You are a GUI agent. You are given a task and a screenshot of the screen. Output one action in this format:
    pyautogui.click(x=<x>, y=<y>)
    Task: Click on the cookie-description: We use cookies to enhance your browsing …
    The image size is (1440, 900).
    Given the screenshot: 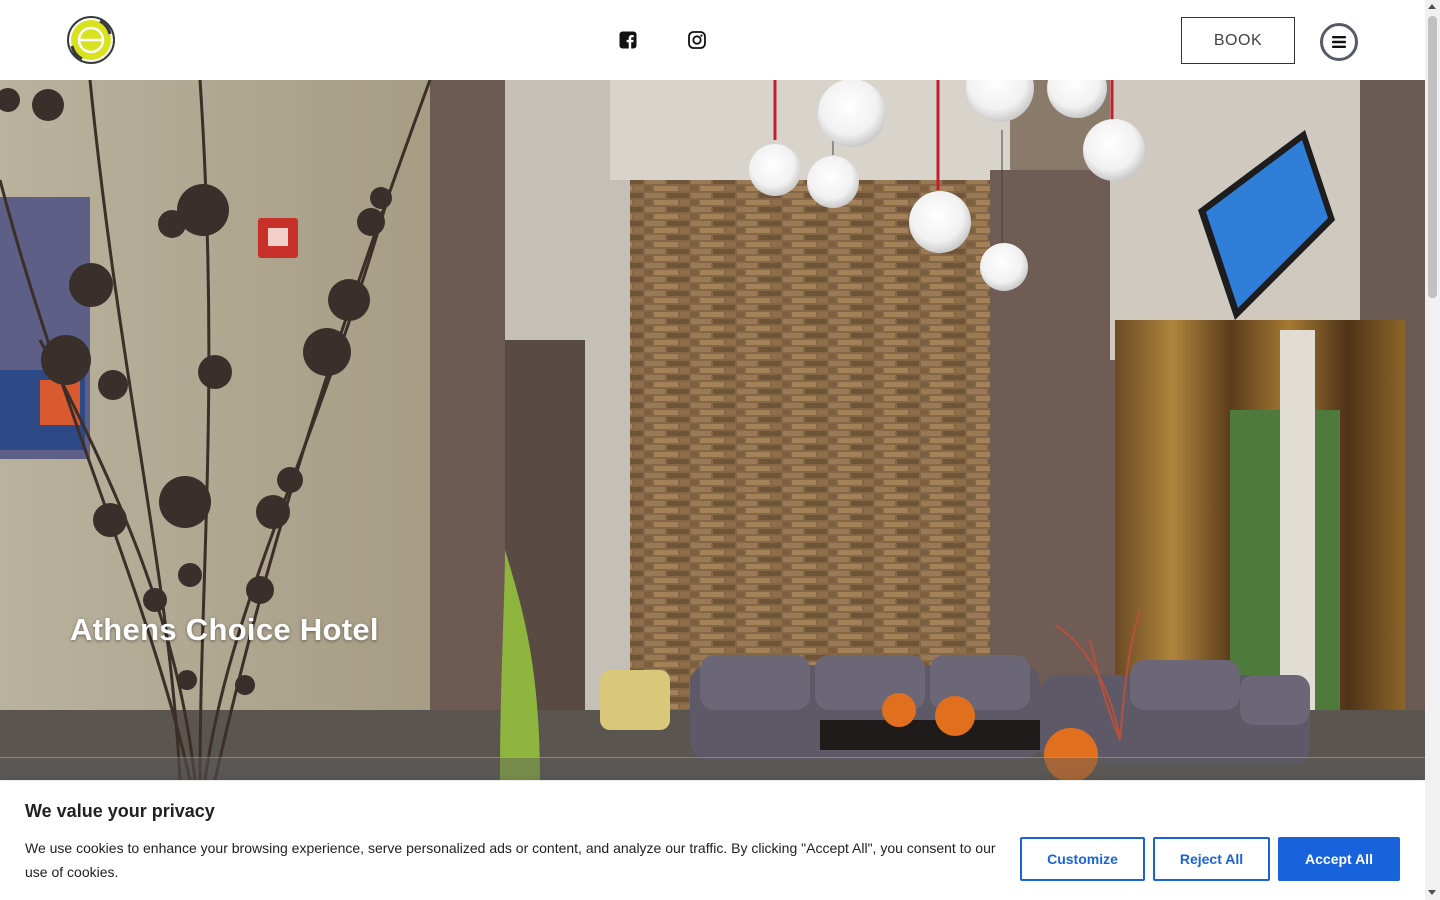 What is the action you would take?
    pyautogui.click(x=510, y=860)
    